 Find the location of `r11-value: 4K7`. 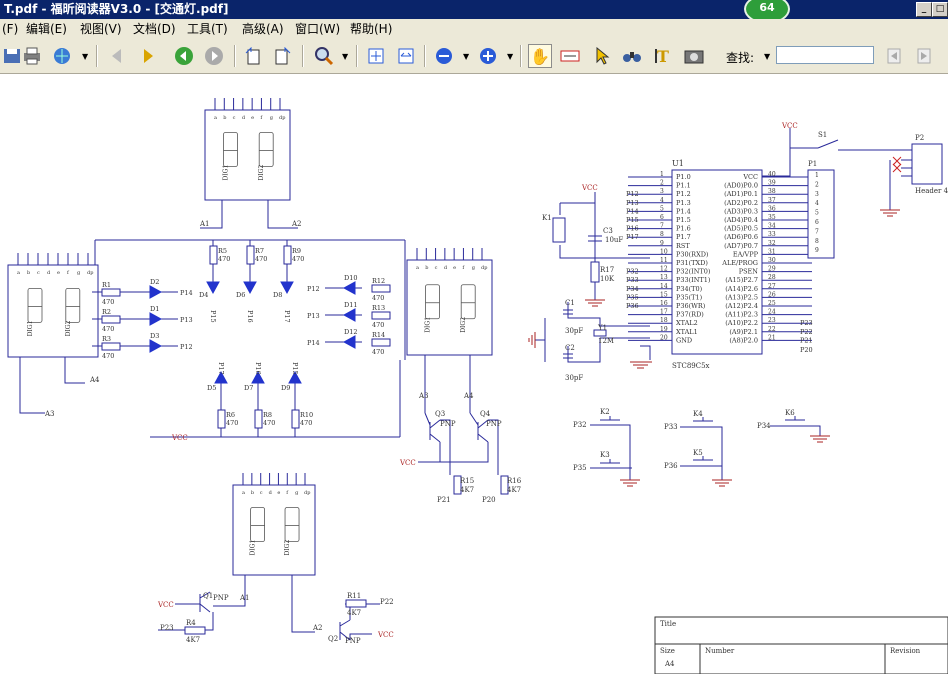

r11-value: 4K7 is located at coordinates (354, 613).